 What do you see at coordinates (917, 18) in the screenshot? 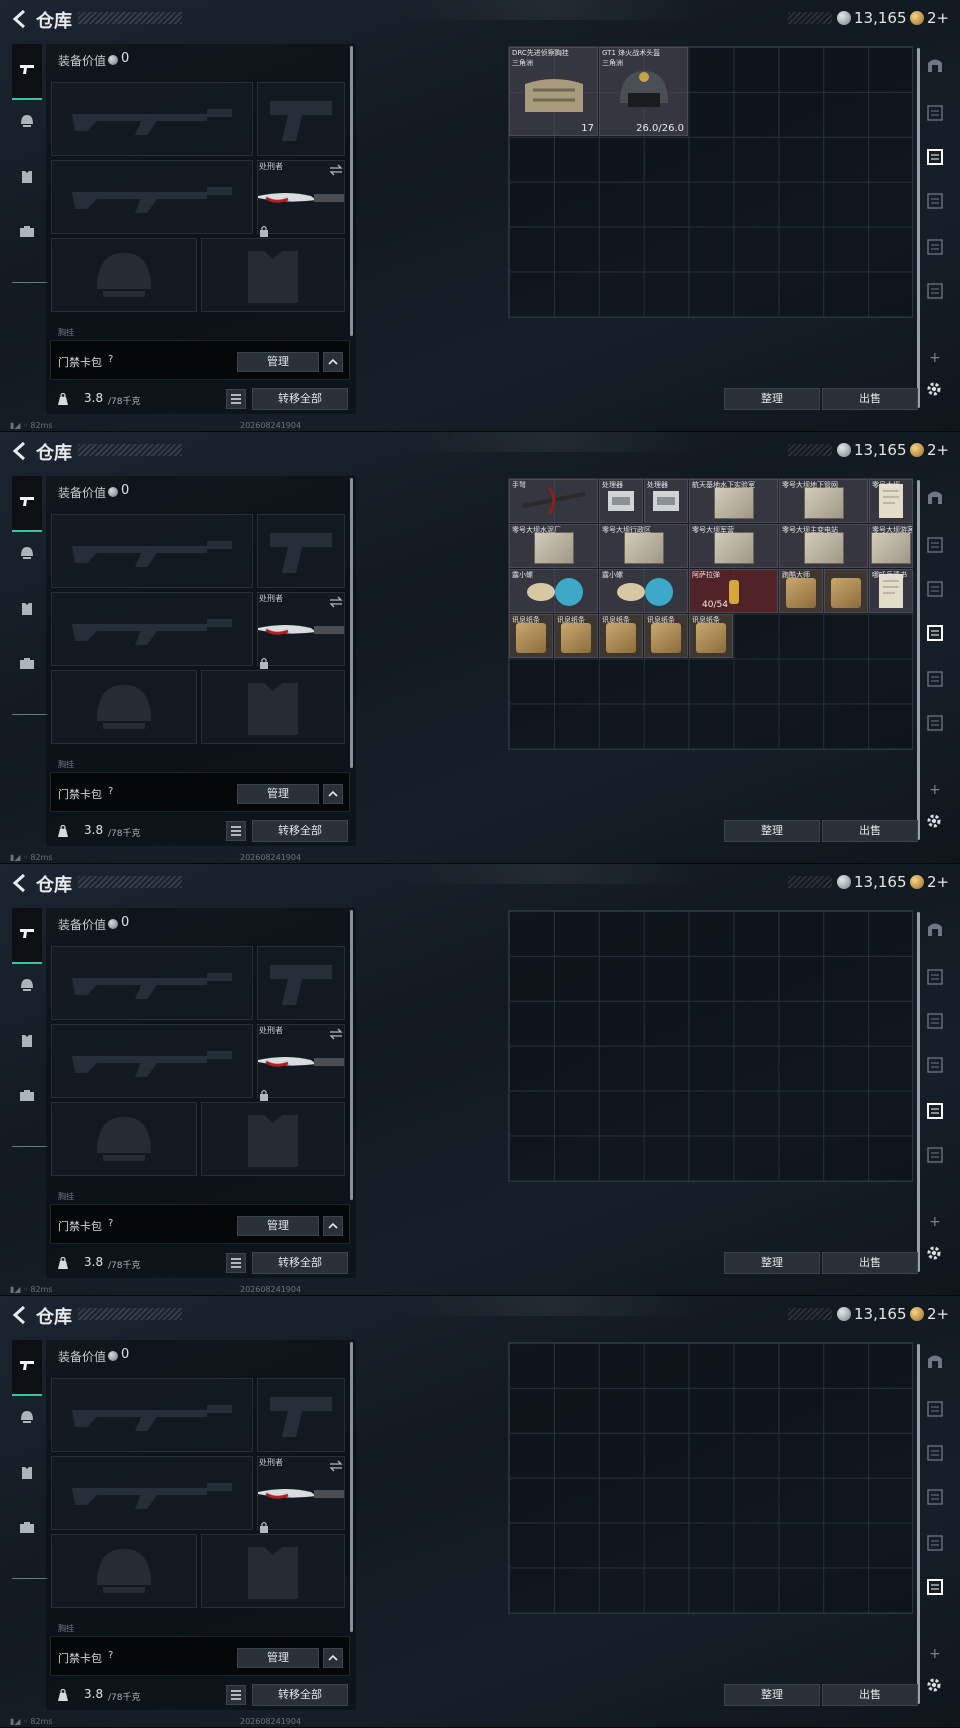
I see `gold-coin-icon` at bounding box center [917, 18].